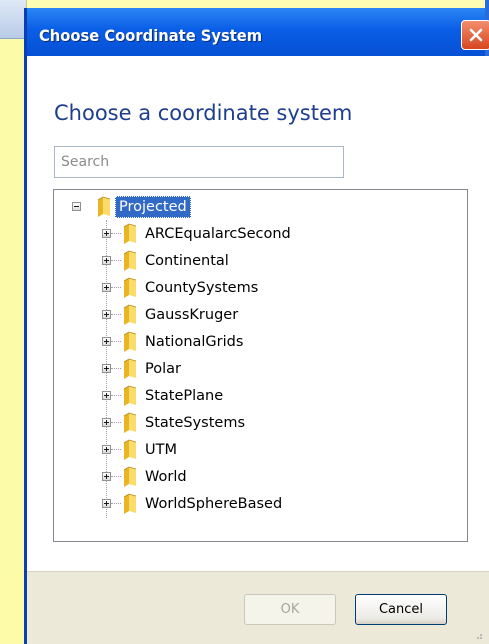 Image resolution: width=489 pixels, height=644 pixels. What do you see at coordinates (401, 609) in the screenshot?
I see `cancel-button: Cancel` at bounding box center [401, 609].